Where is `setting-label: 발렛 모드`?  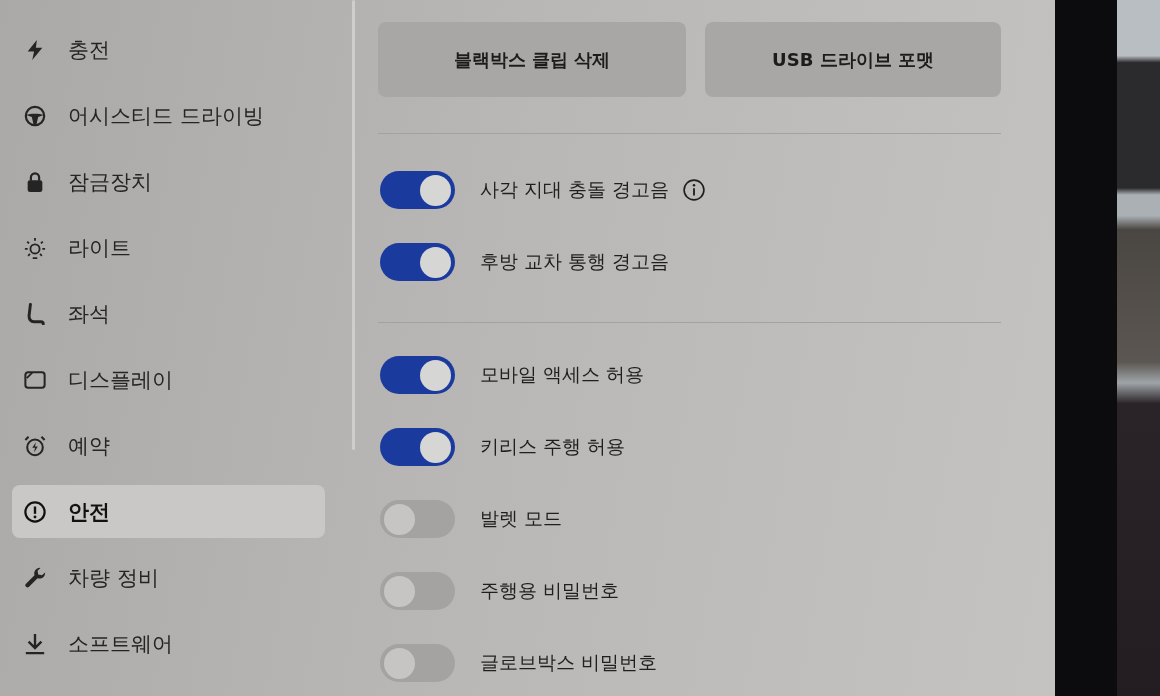
setting-label: 발렛 모드 is located at coordinates (521, 518).